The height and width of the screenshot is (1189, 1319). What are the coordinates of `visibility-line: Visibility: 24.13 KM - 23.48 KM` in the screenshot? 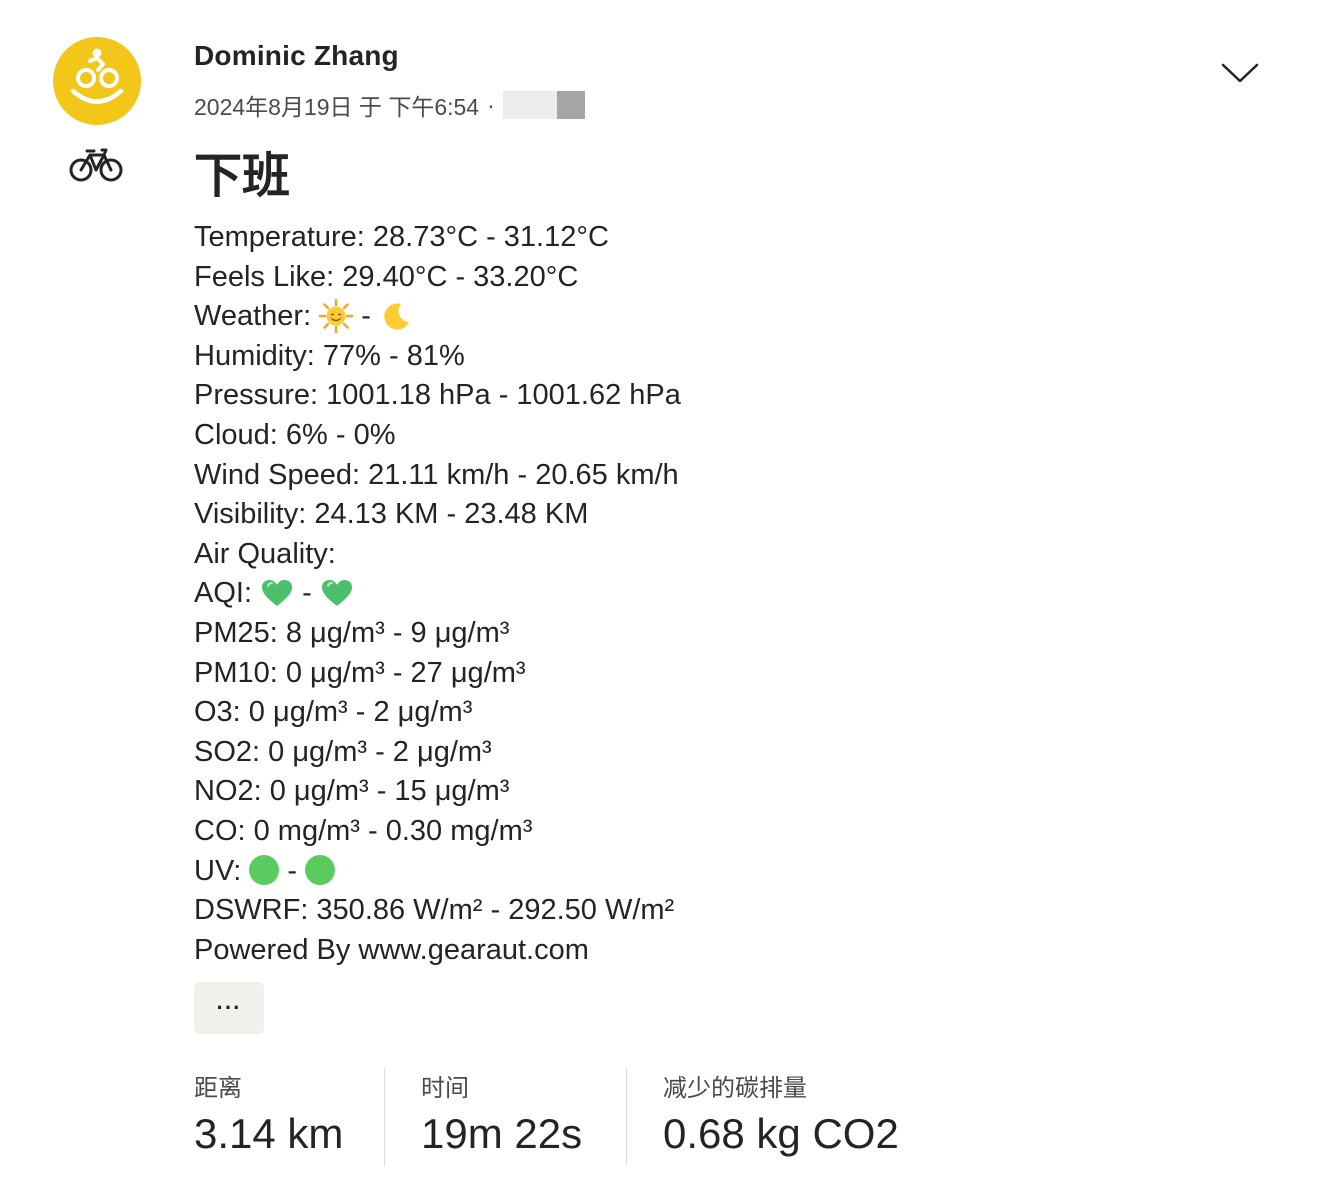 It's located at (391, 514).